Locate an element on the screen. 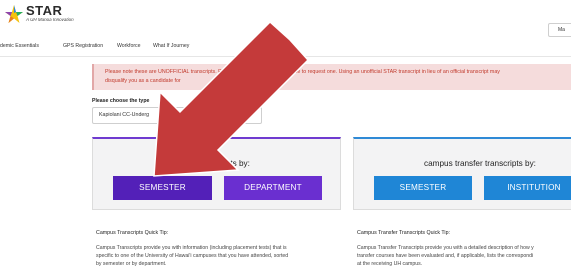 This screenshot has width=571, height=271. warning-line-2: disqualify you as a candidate for is located at coordinates (143, 80).